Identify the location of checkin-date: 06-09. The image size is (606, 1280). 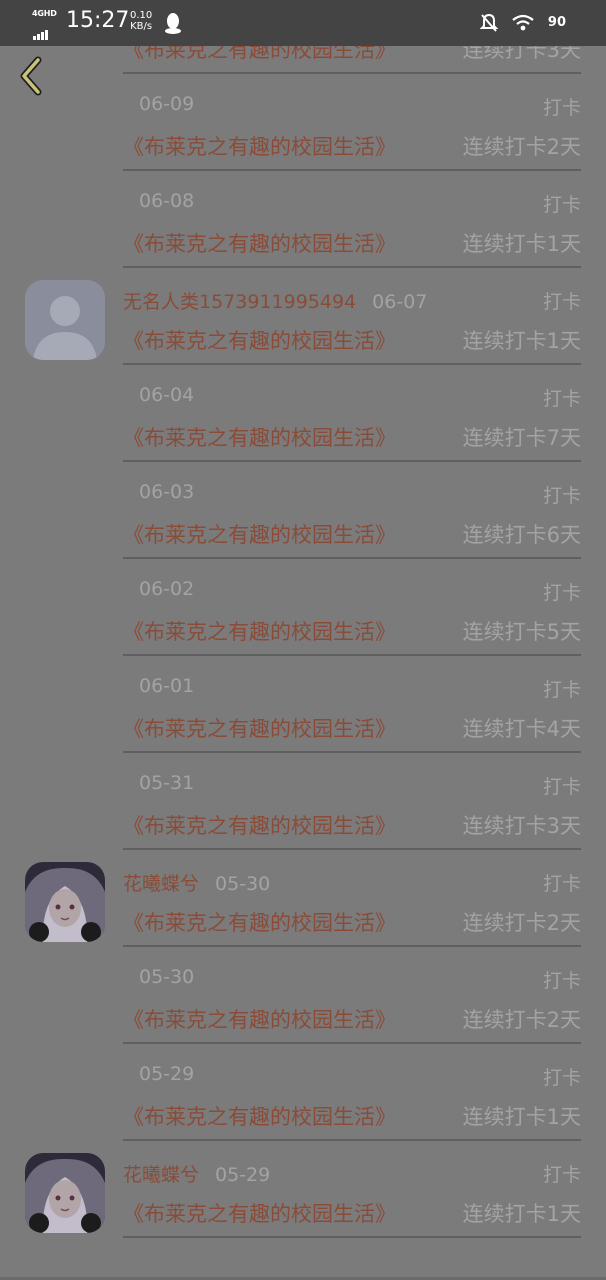
(167, 104).